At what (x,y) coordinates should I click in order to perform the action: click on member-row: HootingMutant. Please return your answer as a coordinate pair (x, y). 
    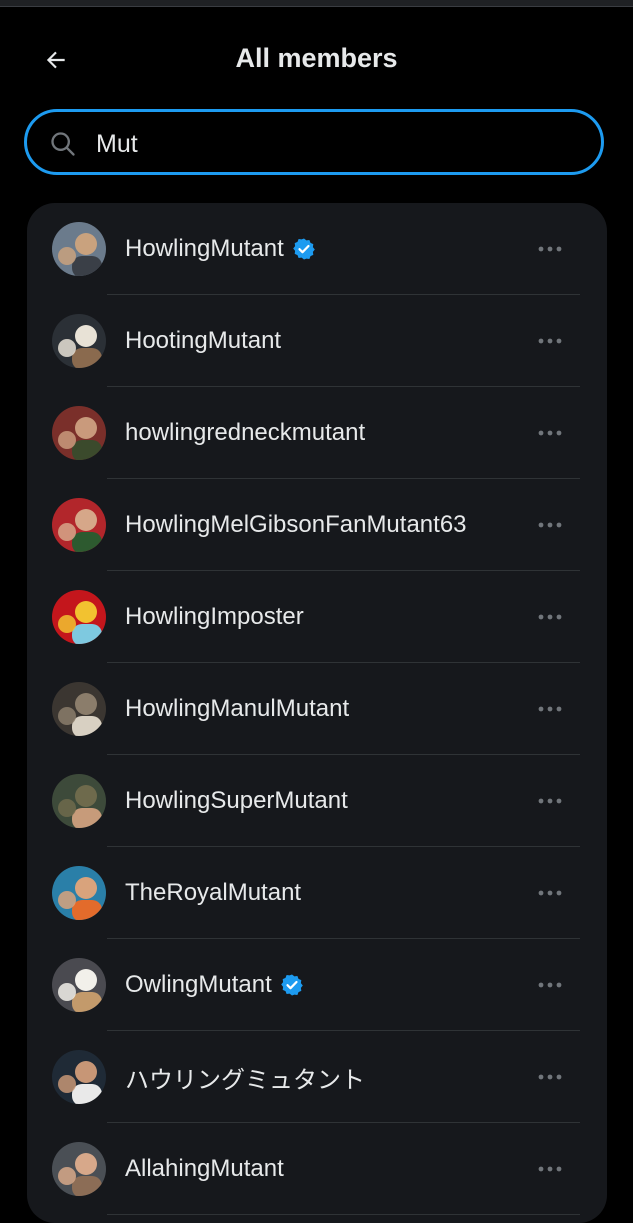
    Looking at the image, I should click on (317, 341).